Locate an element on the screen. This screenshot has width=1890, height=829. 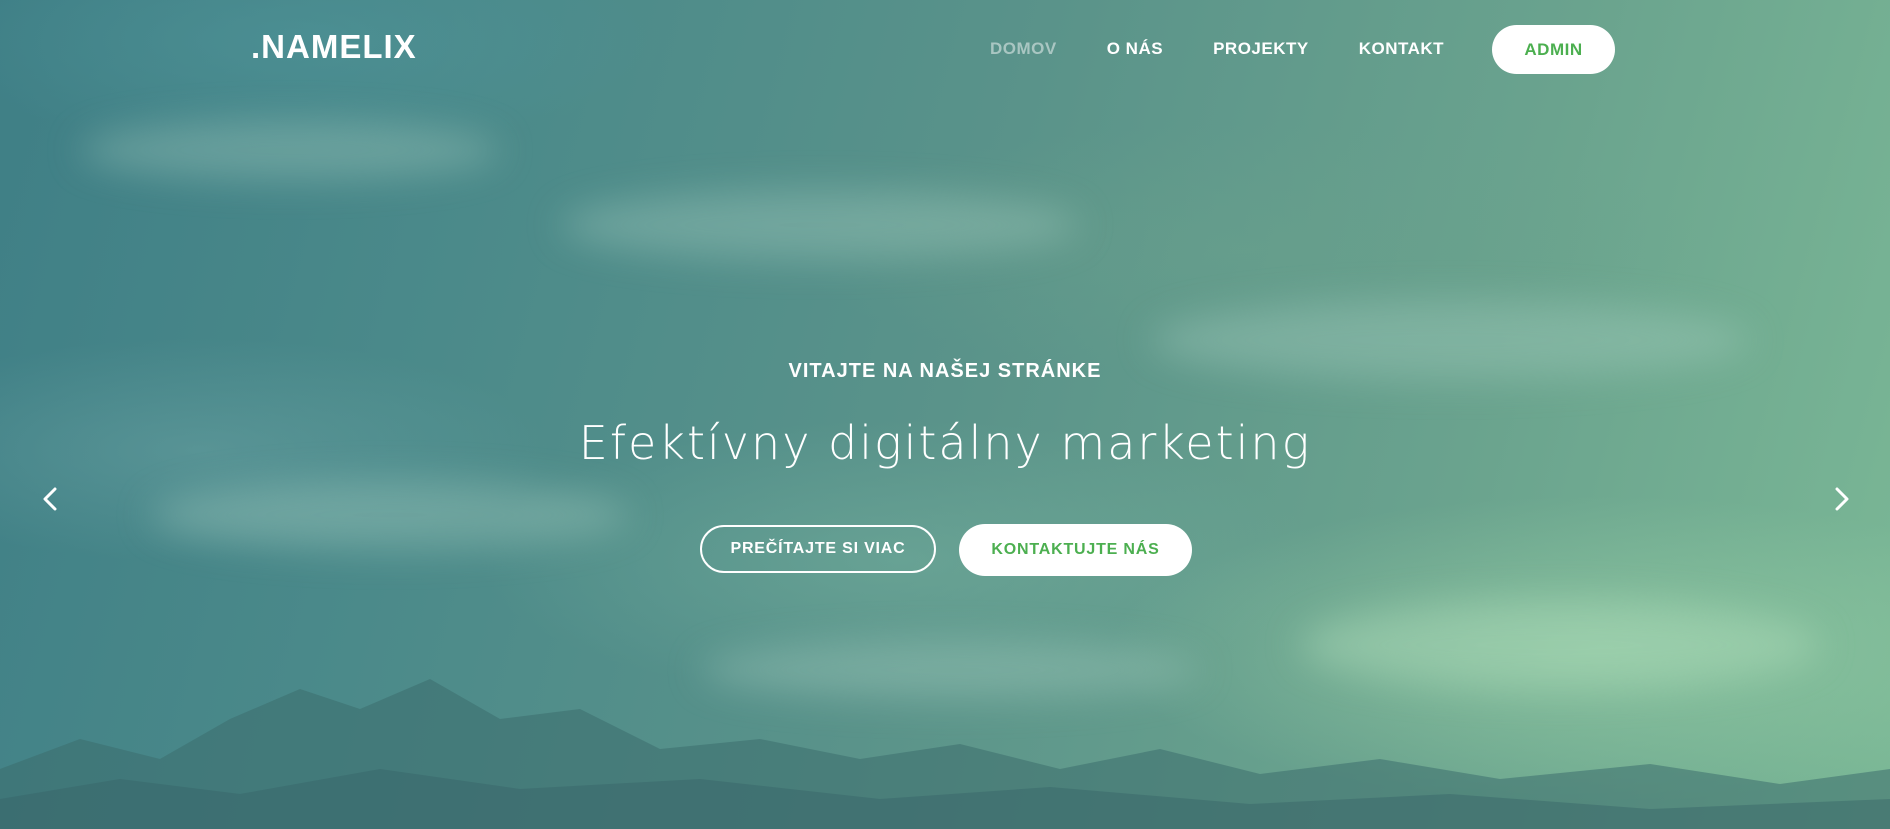
main-nav: DOMOV O NÁS PROJEKTY KONTAKT is located at coordinates (1242, 49).